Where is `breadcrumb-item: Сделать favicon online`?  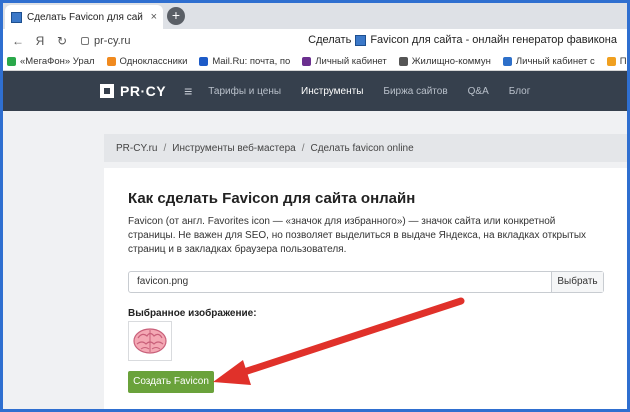 breadcrumb-item: Сделать favicon online is located at coordinates (362, 148).